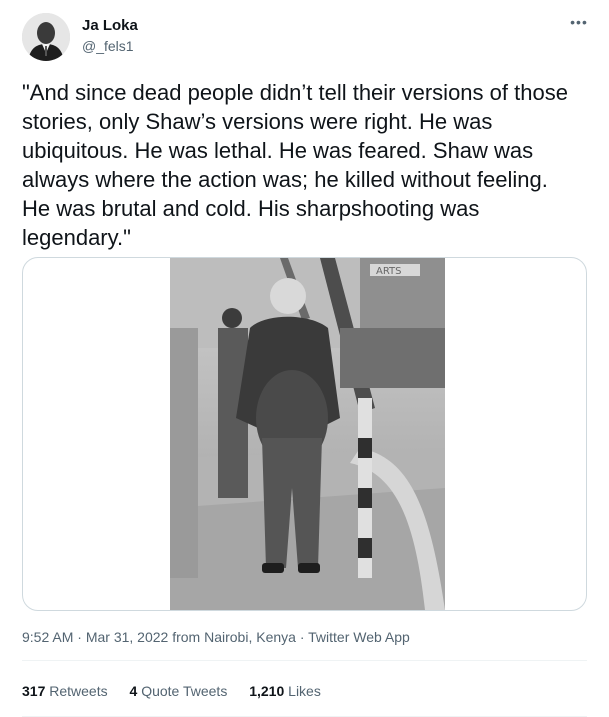 Image resolution: width=609 pixels, height=717 pixels. What do you see at coordinates (133, 691) in the screenshot?
I see `quote-tweets-count: 4` at bounding box center [133, 691].